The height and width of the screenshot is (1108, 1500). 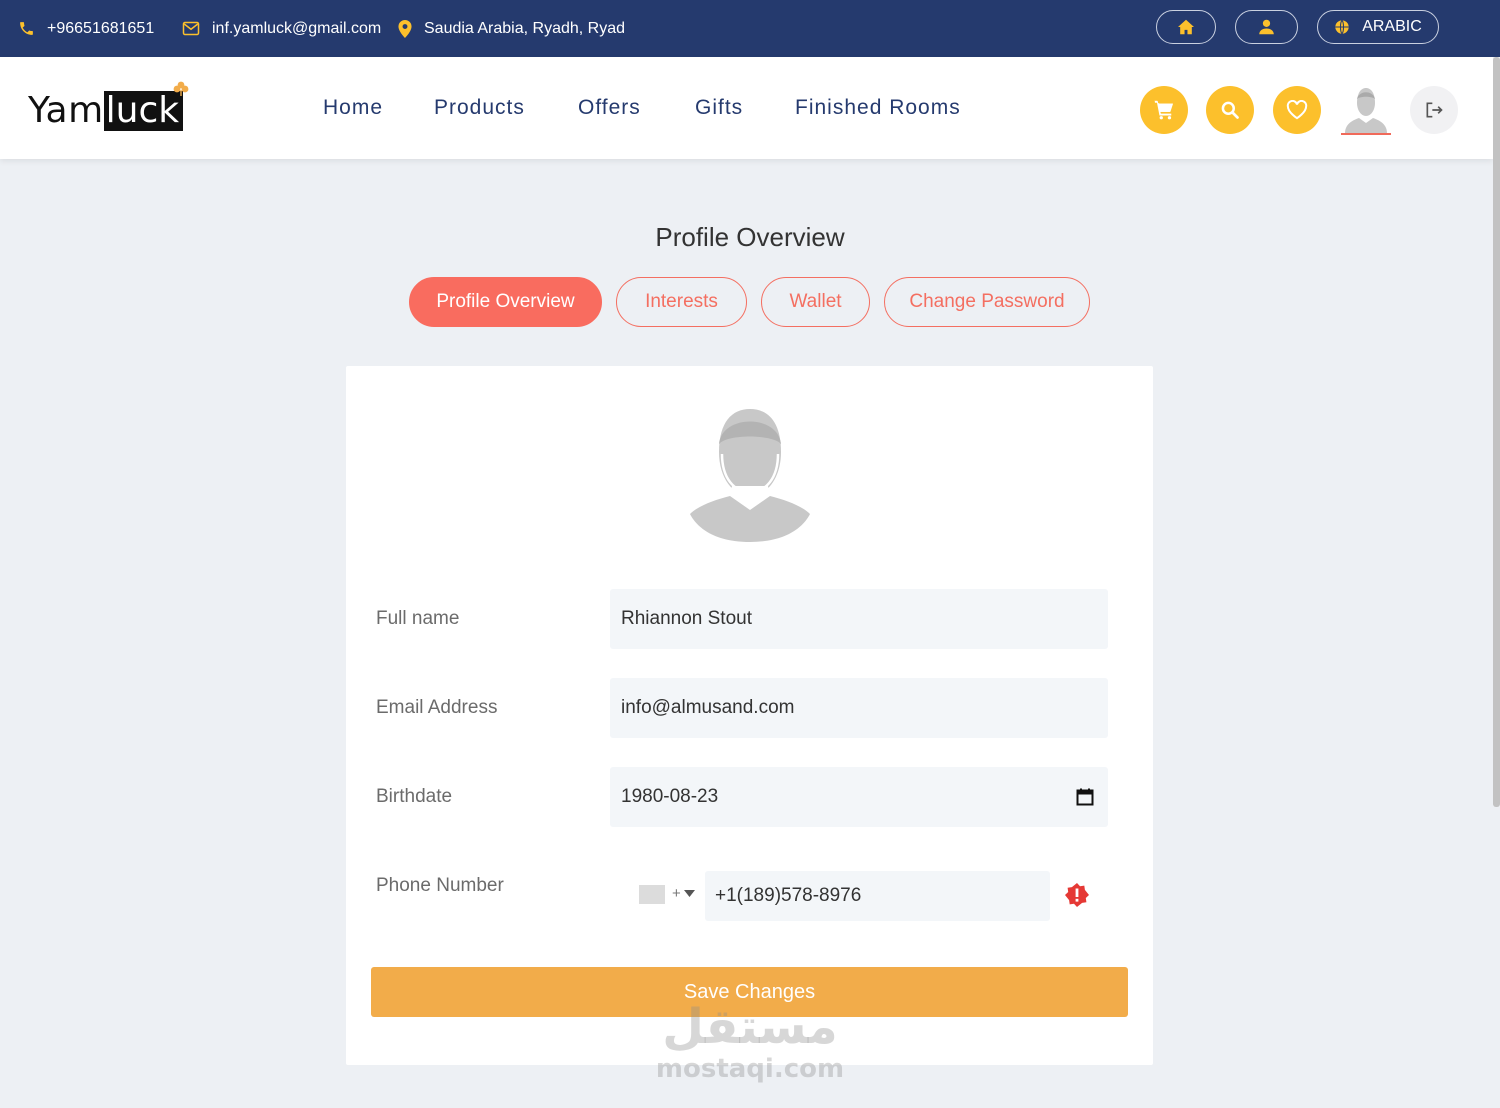 I want to click on wishlist-button, so click(x=1297, y=110).